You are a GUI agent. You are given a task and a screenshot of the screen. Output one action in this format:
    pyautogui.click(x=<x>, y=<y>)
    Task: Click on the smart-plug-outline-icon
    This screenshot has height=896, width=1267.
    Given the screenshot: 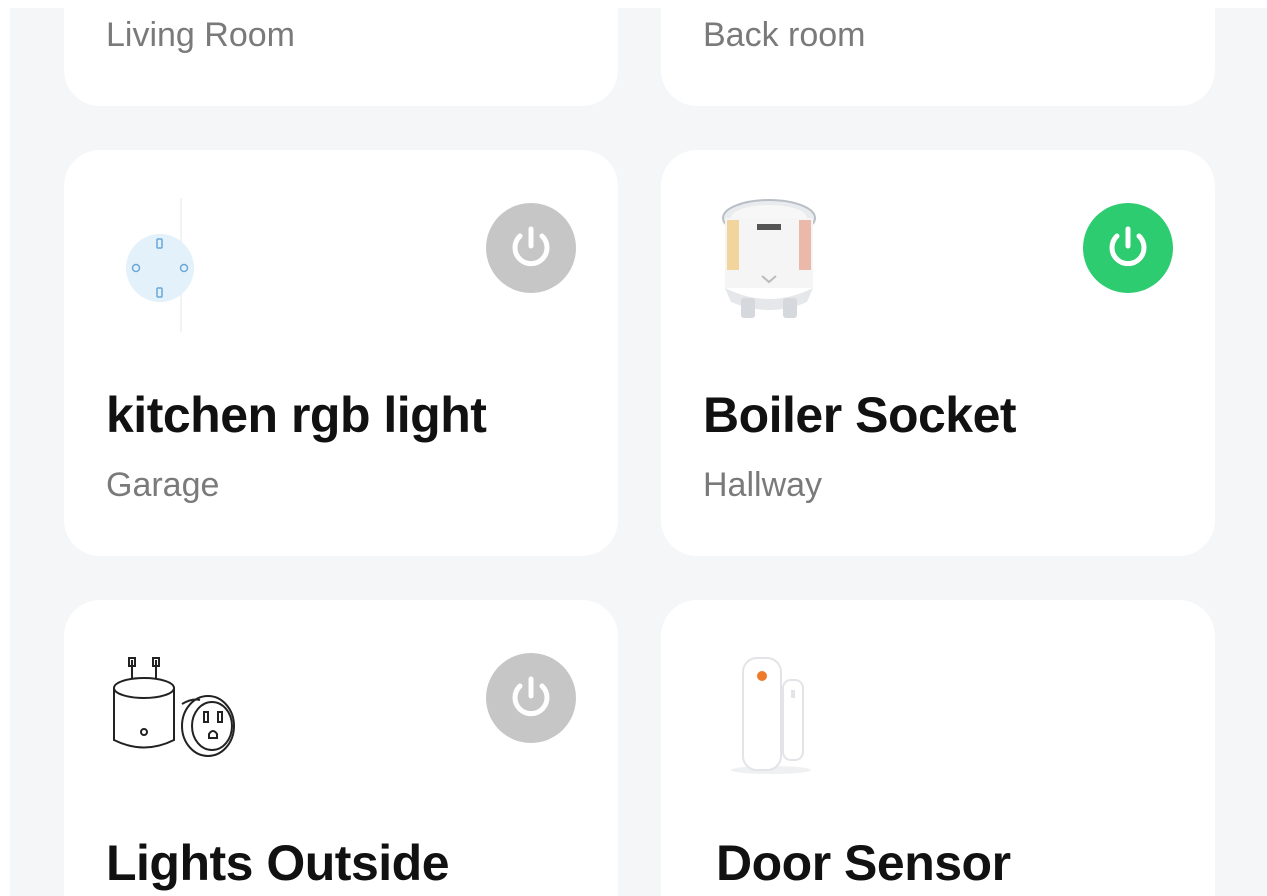 What is the action you would take?
    pyautogui.click(x=175, y=265)
    